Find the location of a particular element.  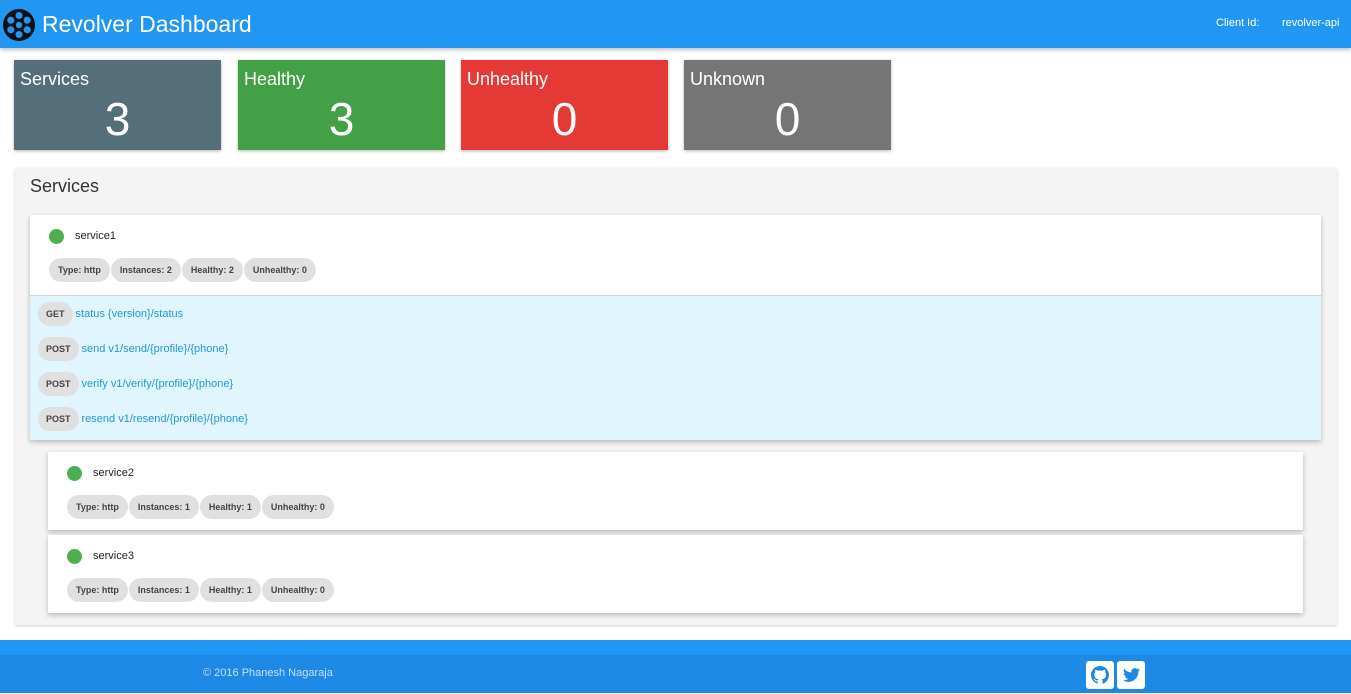

service-name: service3 is located at coordinates (113, 556).